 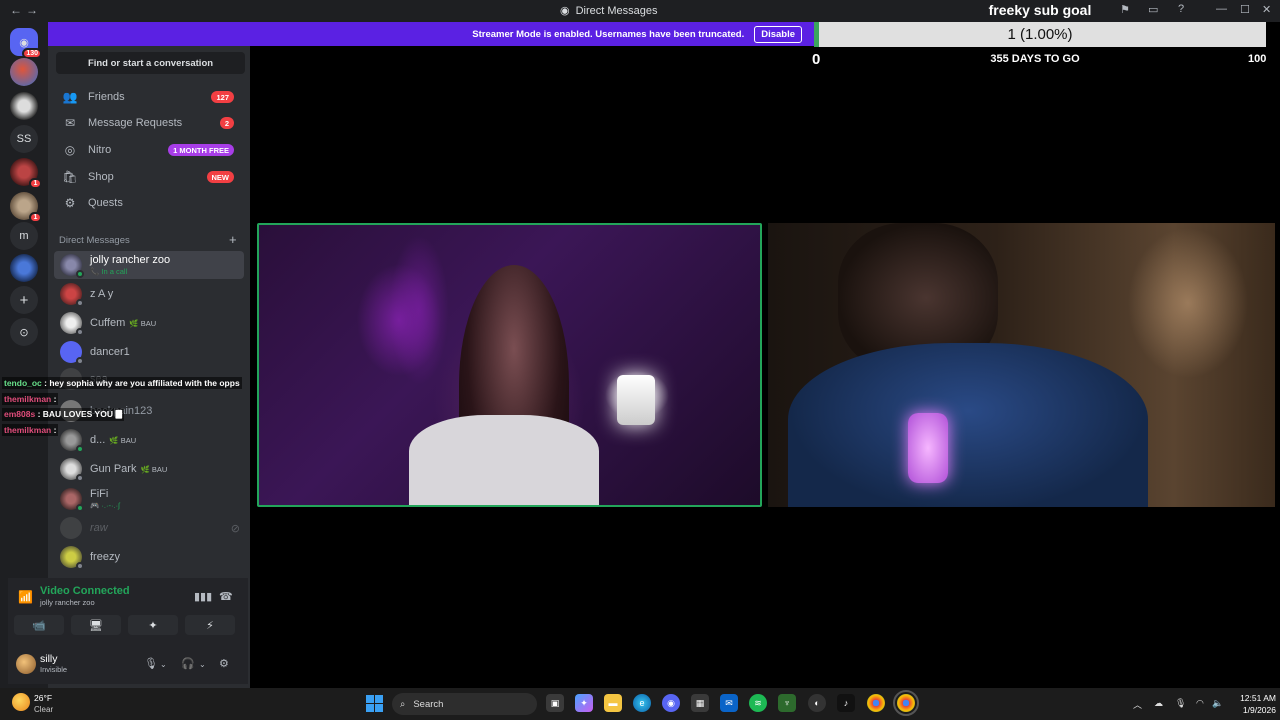 I want to click on server-unread-badge: 1, so click(x=35, y=183).